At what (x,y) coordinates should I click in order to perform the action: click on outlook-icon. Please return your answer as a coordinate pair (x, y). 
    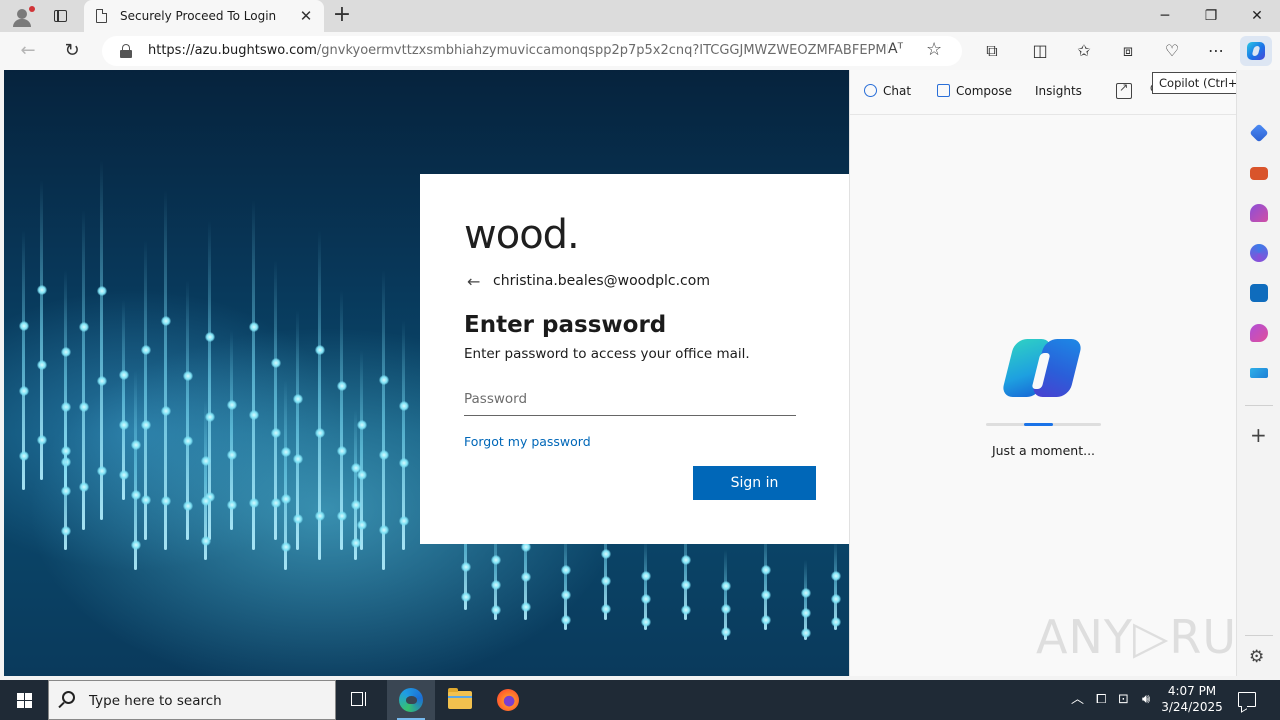
    Looking at the image, I should click on (1259, 293).